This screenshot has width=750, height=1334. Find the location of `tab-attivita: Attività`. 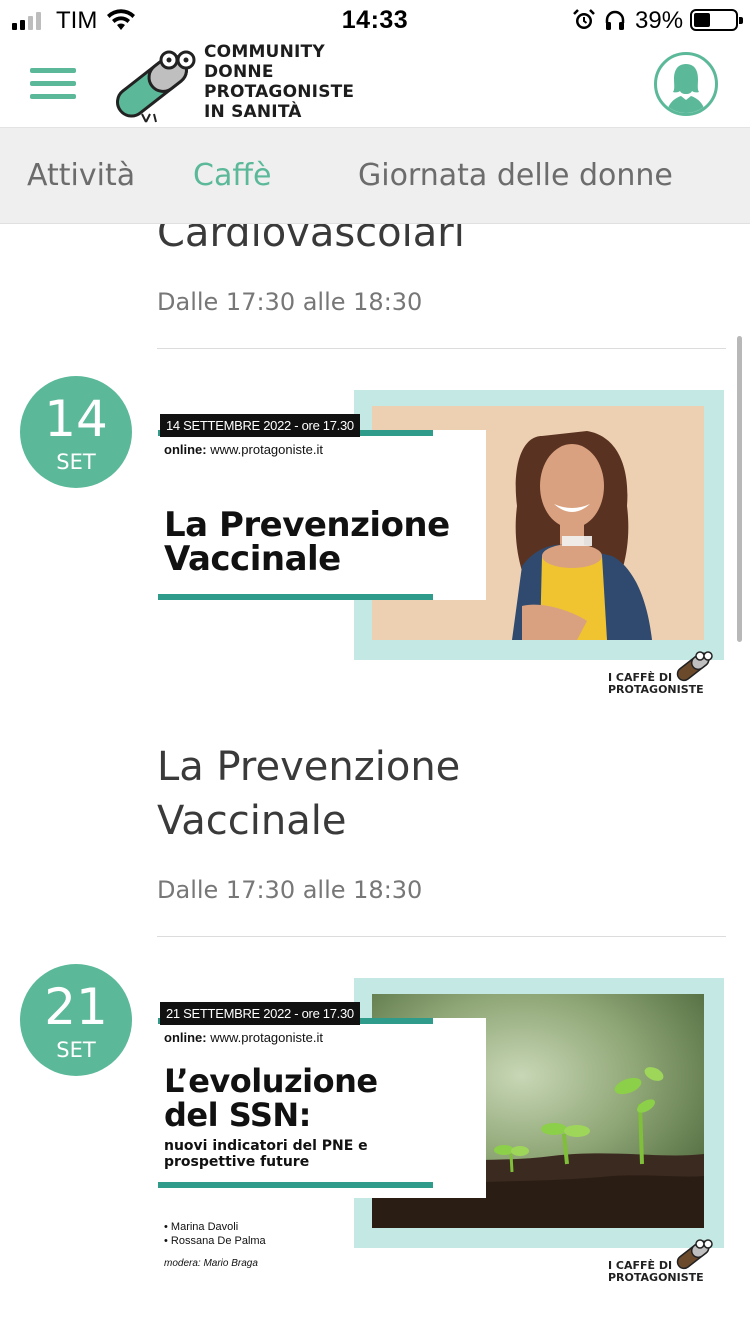

tab-attivita: Attività is located at coordinates (81, 175).